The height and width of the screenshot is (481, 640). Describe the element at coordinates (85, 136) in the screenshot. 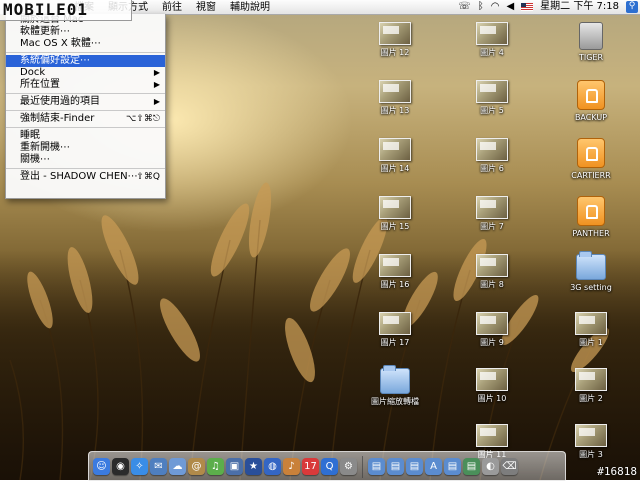

I see `apple-menu-item: 睡眠` at that location.